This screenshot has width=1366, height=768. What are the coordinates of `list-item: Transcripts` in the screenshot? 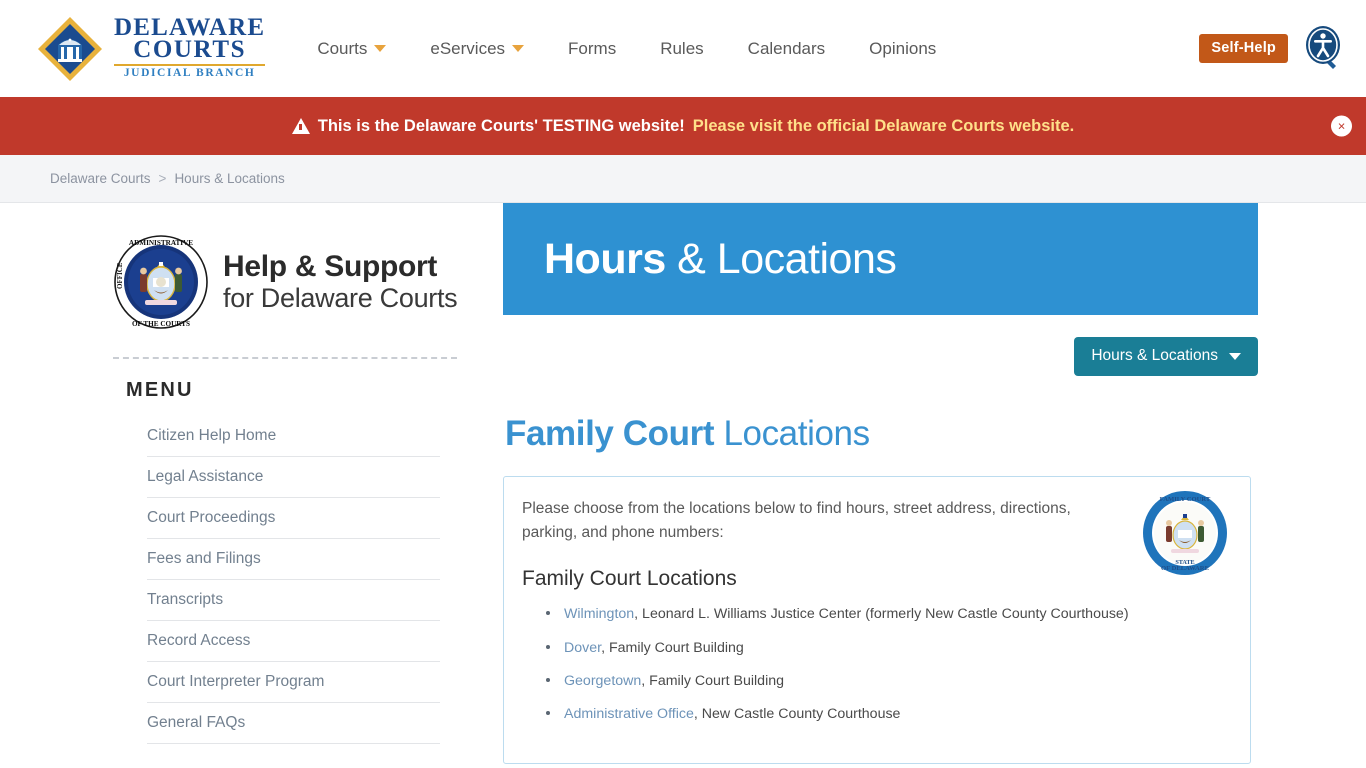 It's located at (293, 600).